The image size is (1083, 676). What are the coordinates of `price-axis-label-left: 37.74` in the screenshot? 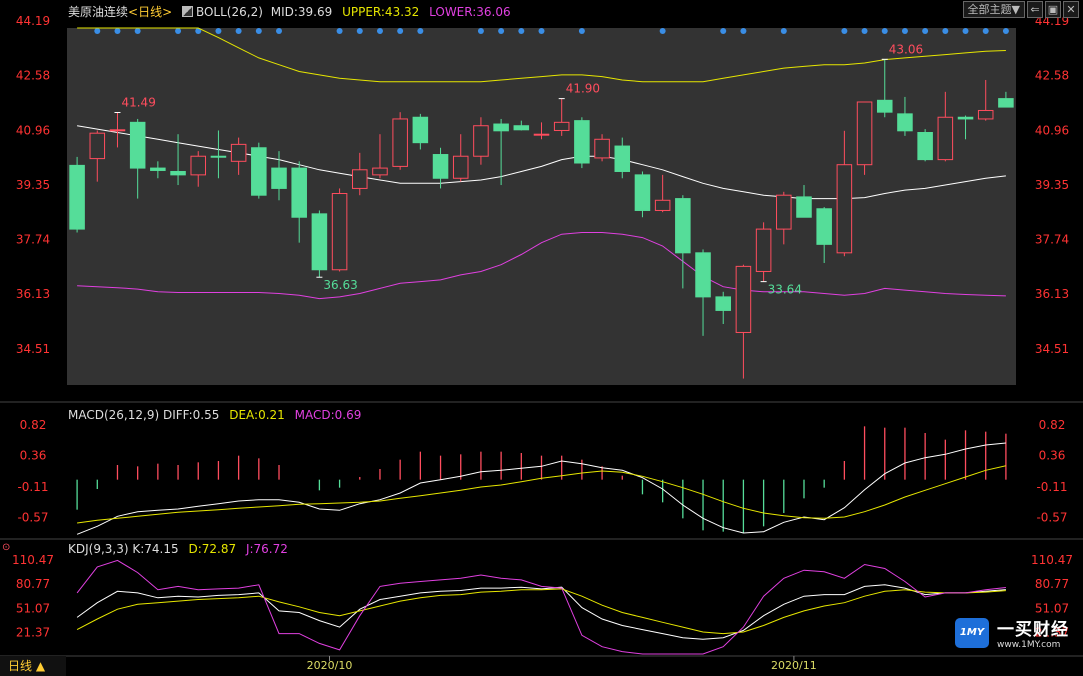 It's located at (33, 240).